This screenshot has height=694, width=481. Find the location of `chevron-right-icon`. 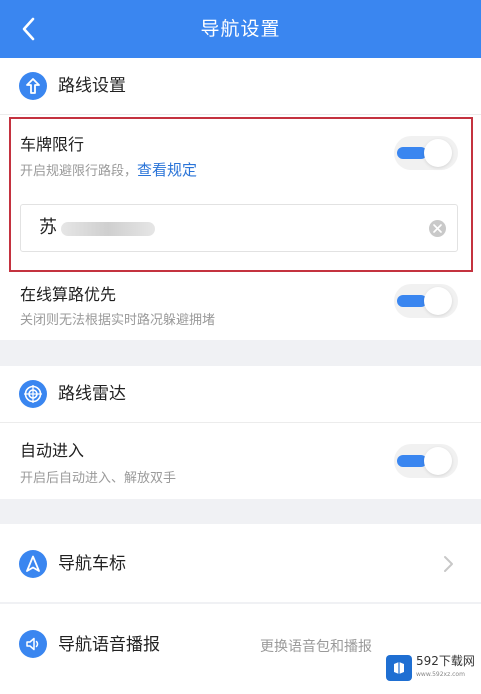

chevron-right-icon is located at coordinates (448, 564).